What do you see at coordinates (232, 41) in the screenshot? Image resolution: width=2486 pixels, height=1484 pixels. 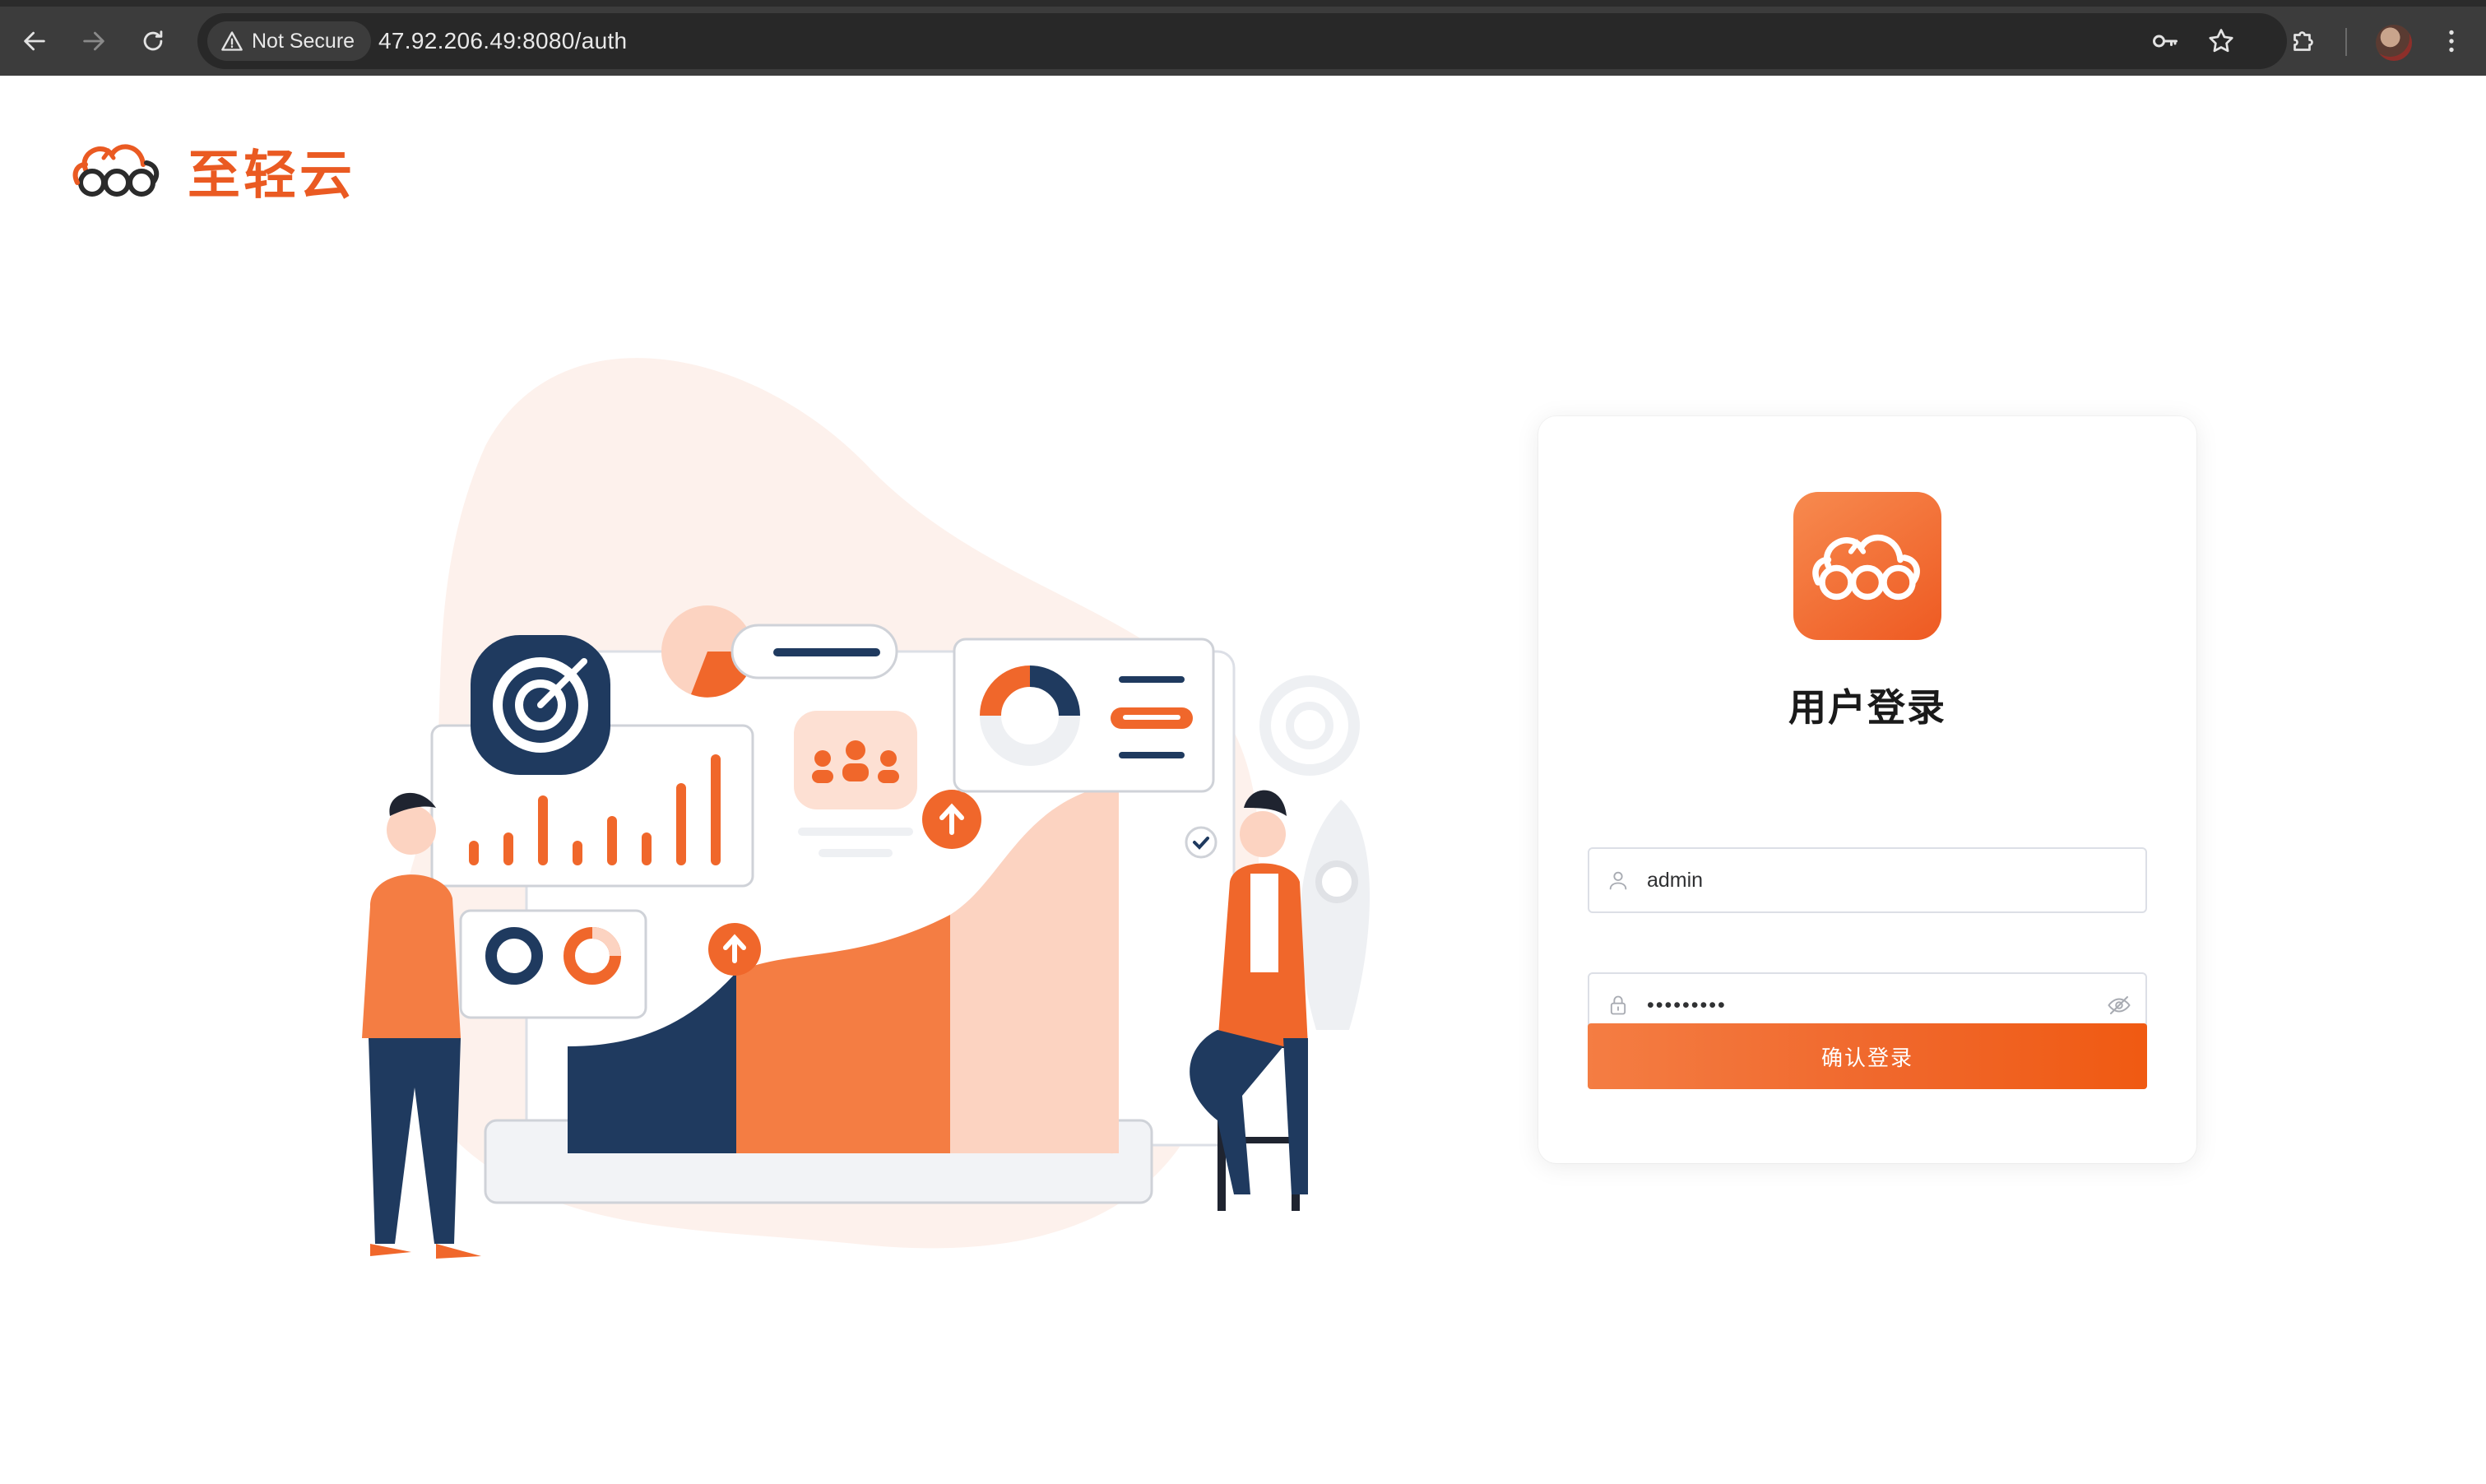 I see `warning-triangle-icon` at bounding box center [232, 41].